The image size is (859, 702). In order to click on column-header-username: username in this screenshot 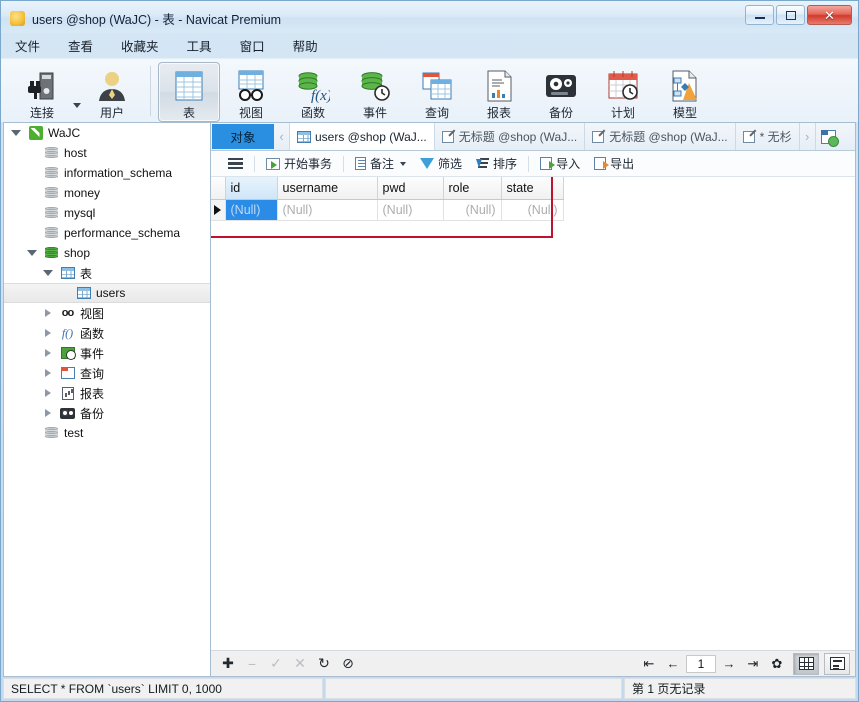, I will do `click(327, 188)`.